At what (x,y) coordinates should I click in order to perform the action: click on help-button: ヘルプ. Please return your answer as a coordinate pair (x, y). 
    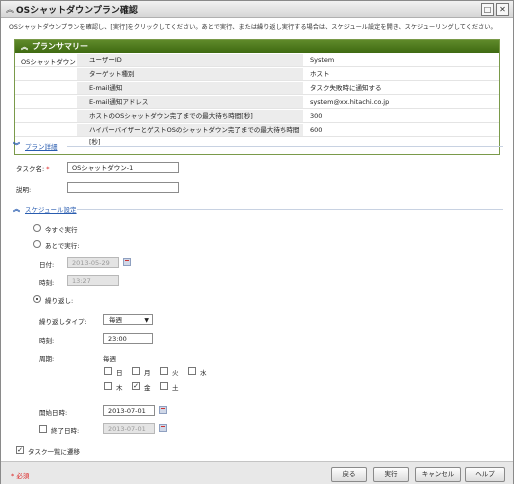
    Looking at the image, I should click on (485, 474).